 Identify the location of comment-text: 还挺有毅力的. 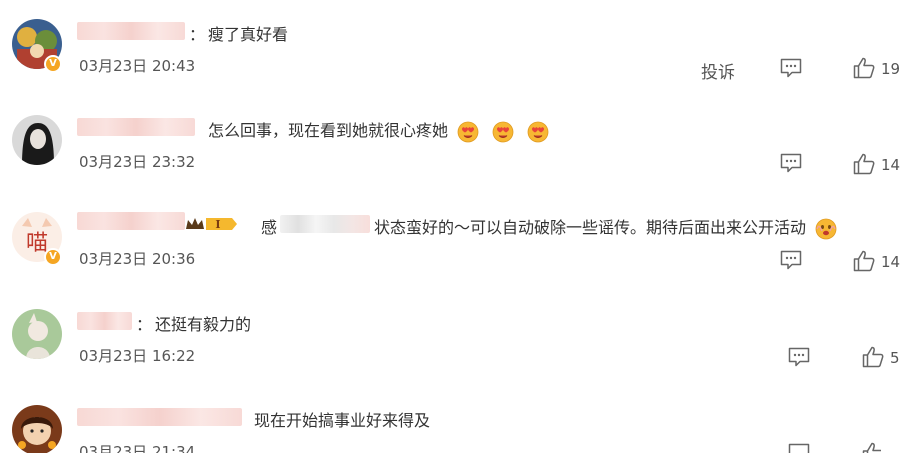
(203, 324).